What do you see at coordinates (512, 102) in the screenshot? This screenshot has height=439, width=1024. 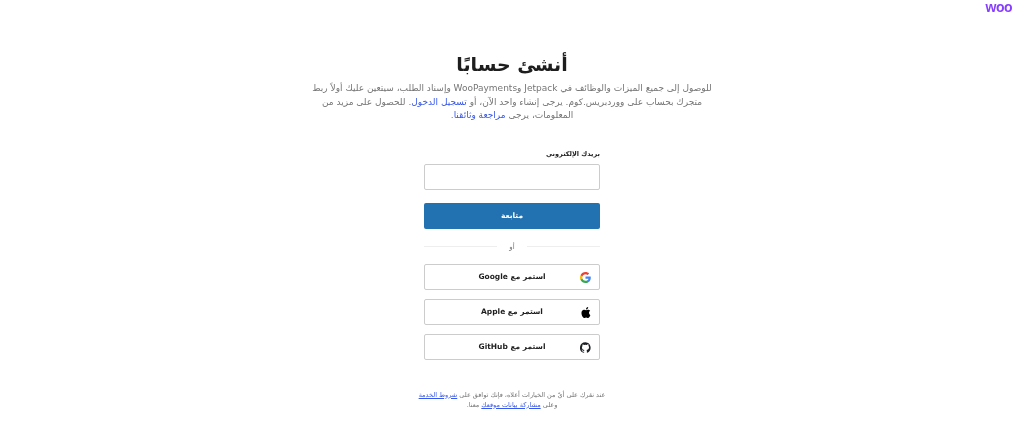 I see `intro-text: للوصول إلى جميع الميزات والوظائف في Jetpack وWooPayments وإسناد الطلب، سيتعين عليك أولاً ربط متجرك بحساب على ووردبريس.كوم. يرجى إنشاء واحد الآن، أو تسجيل الدخول. للحصول على مزيد من المعلومات، يرجى مراجعة وثائقنا.` at bounding box center [512, 102].